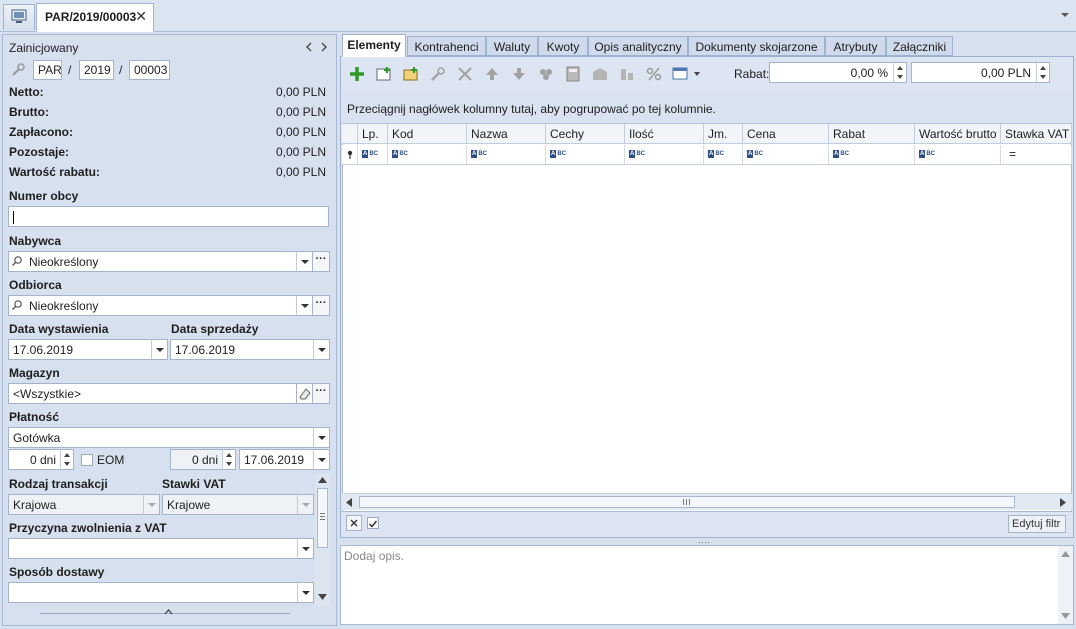  I want to click on odbiorca-field: Nieokreślony, so click(152, 305).